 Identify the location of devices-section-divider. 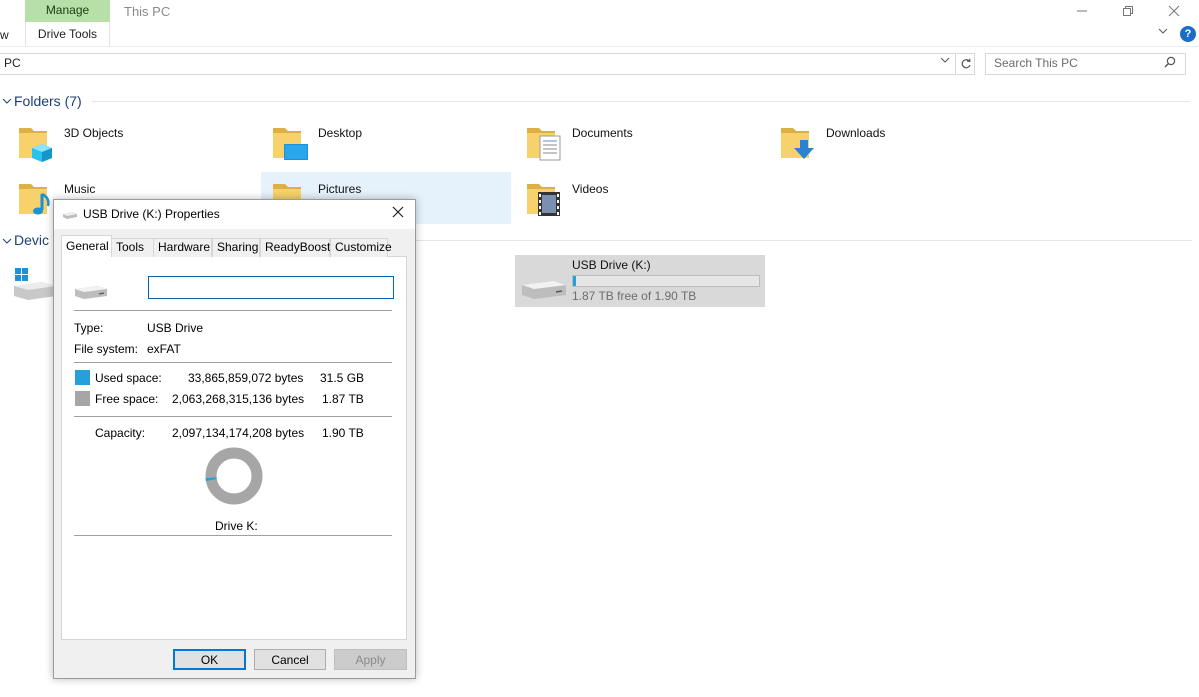
(804, 240).